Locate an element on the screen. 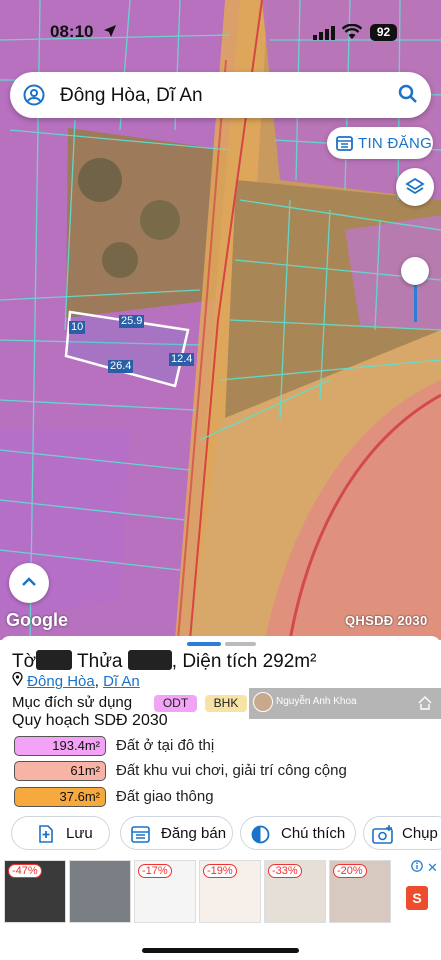 The height and width of the screenshot is (960, 441). status-time: 08:10 is located at coordinates (72, 31).